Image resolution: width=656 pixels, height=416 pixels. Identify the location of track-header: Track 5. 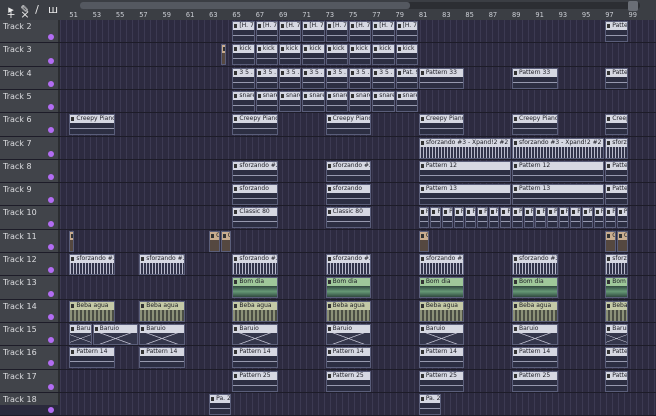
(29, 101).